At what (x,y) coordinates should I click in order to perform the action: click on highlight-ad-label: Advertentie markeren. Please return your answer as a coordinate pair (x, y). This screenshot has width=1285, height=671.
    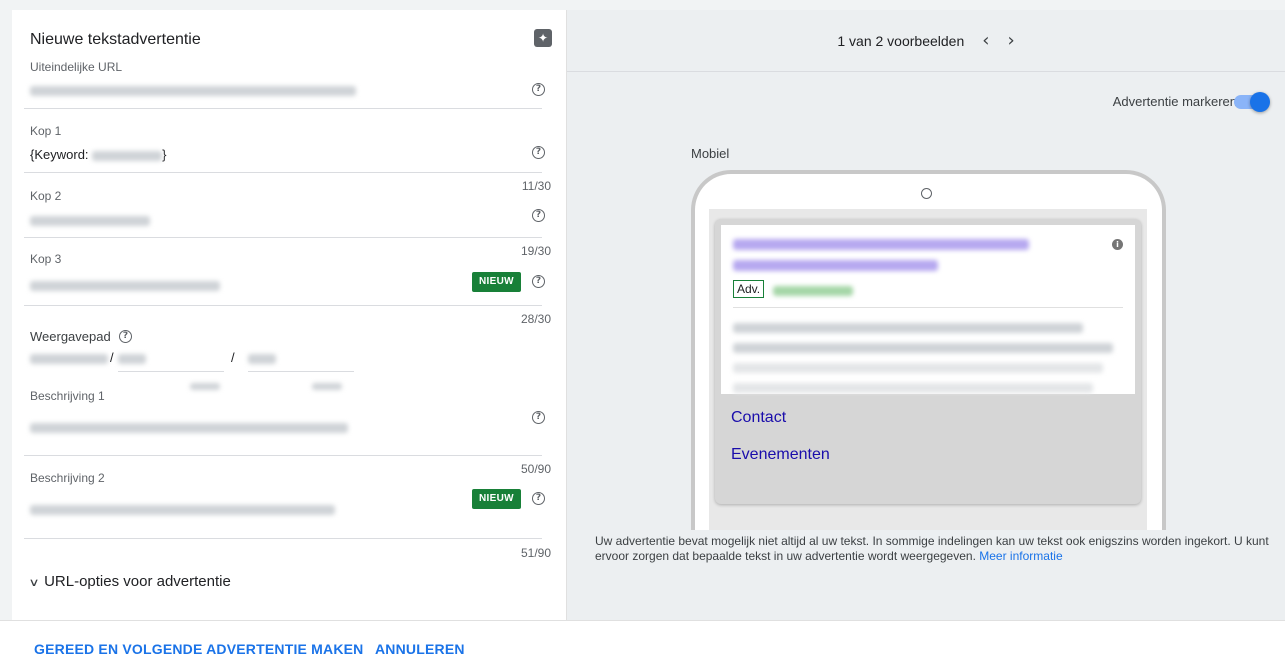
    Looking at the image, I should click on (1174, 101).